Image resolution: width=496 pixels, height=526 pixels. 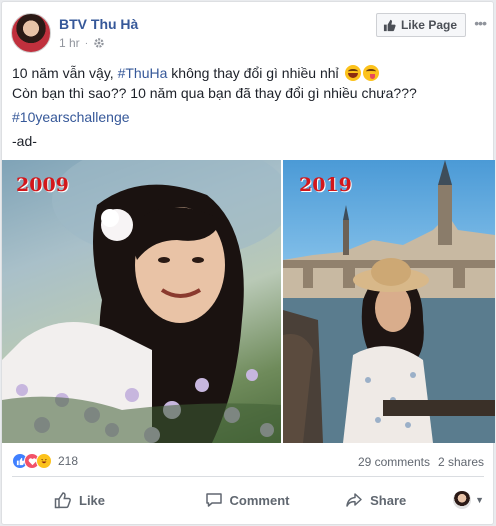 I want to click on viewer-selector: ▼, so click(x=462, y=500).